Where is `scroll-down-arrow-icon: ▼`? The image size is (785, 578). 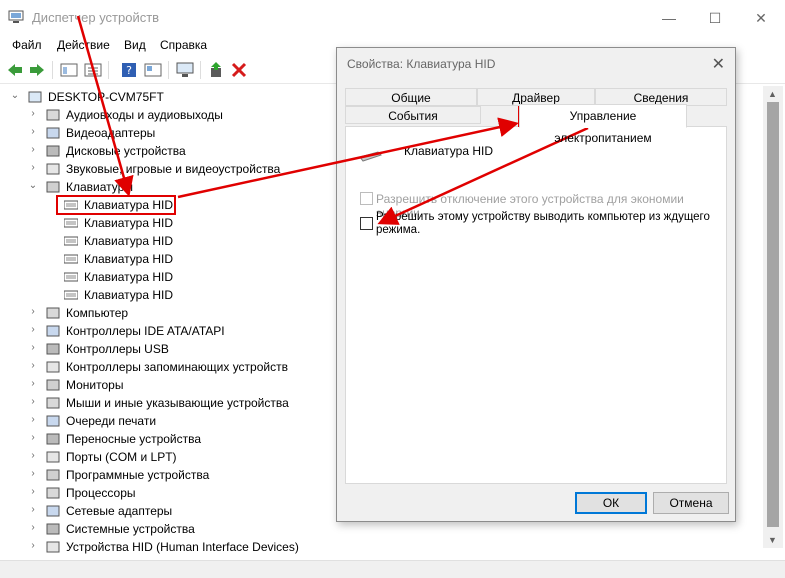 scroll-down-arrow-icon: ▼ is located at coordinates (772, 540).